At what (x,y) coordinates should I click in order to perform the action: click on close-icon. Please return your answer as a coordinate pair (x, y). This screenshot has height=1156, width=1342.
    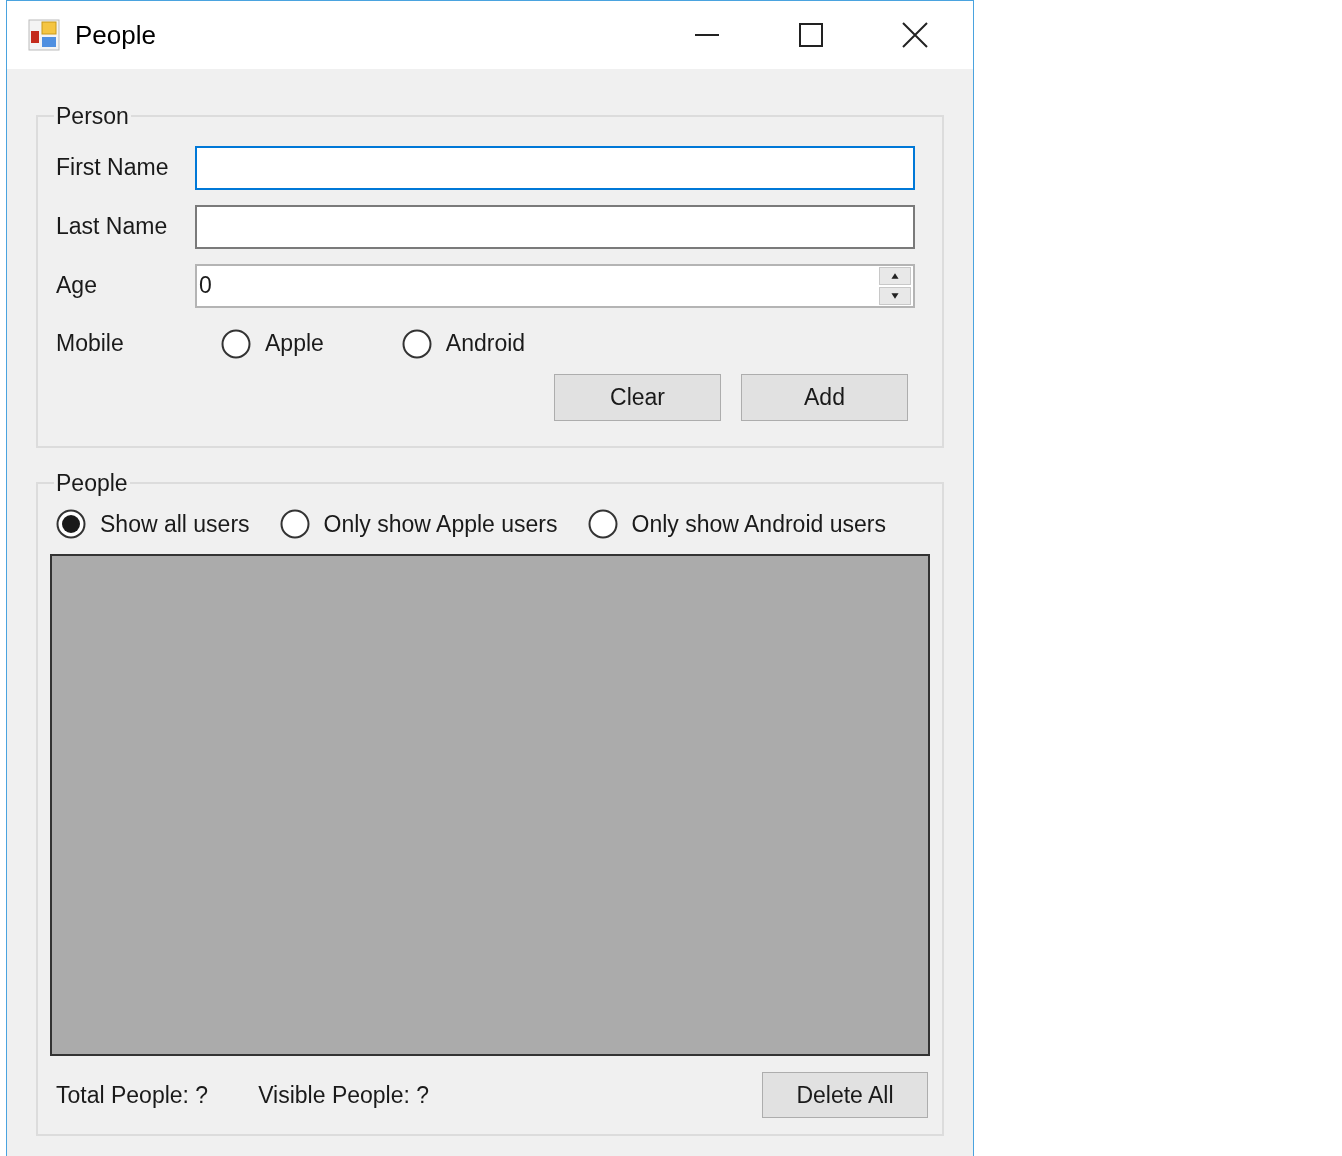
    Looking at the image, I should click on (915, 35).